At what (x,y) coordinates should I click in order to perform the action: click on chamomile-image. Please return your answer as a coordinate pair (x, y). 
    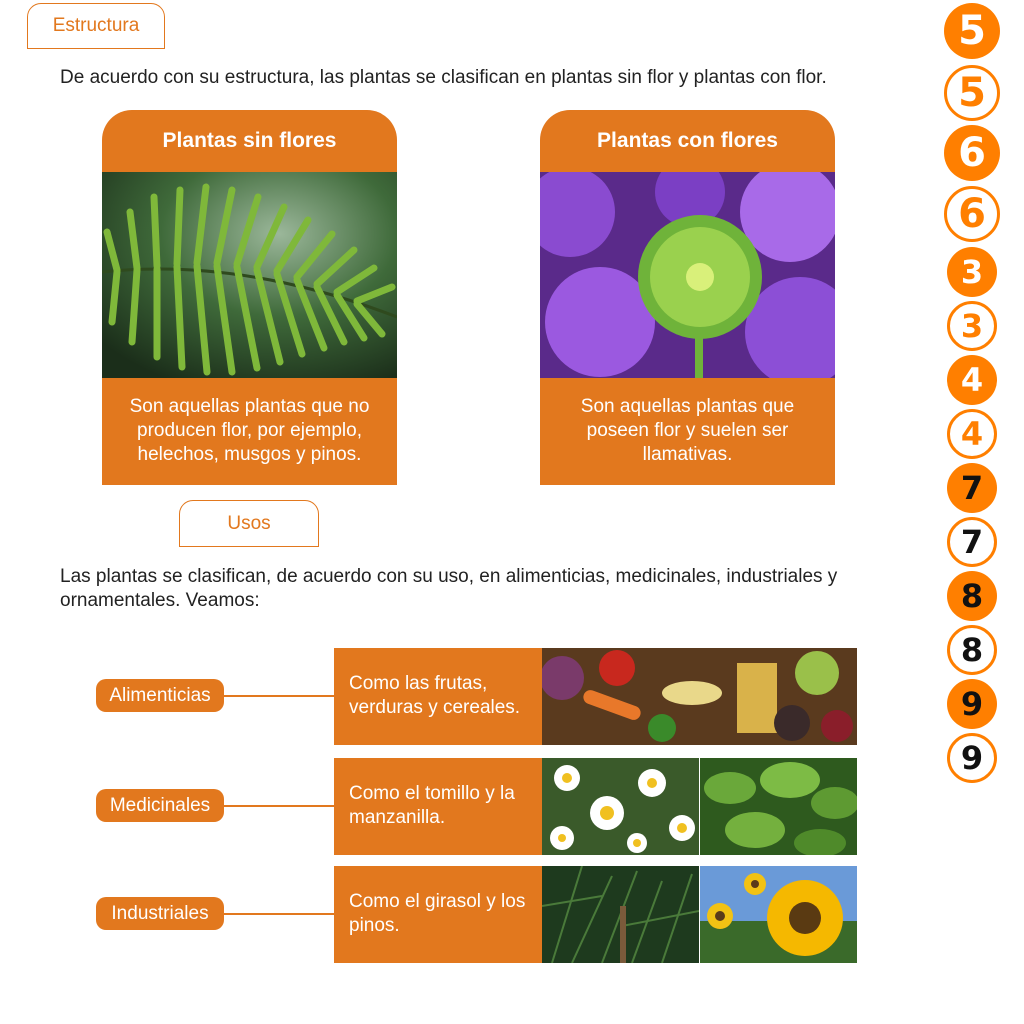
    Looking at the image, I should click on (620, 806).